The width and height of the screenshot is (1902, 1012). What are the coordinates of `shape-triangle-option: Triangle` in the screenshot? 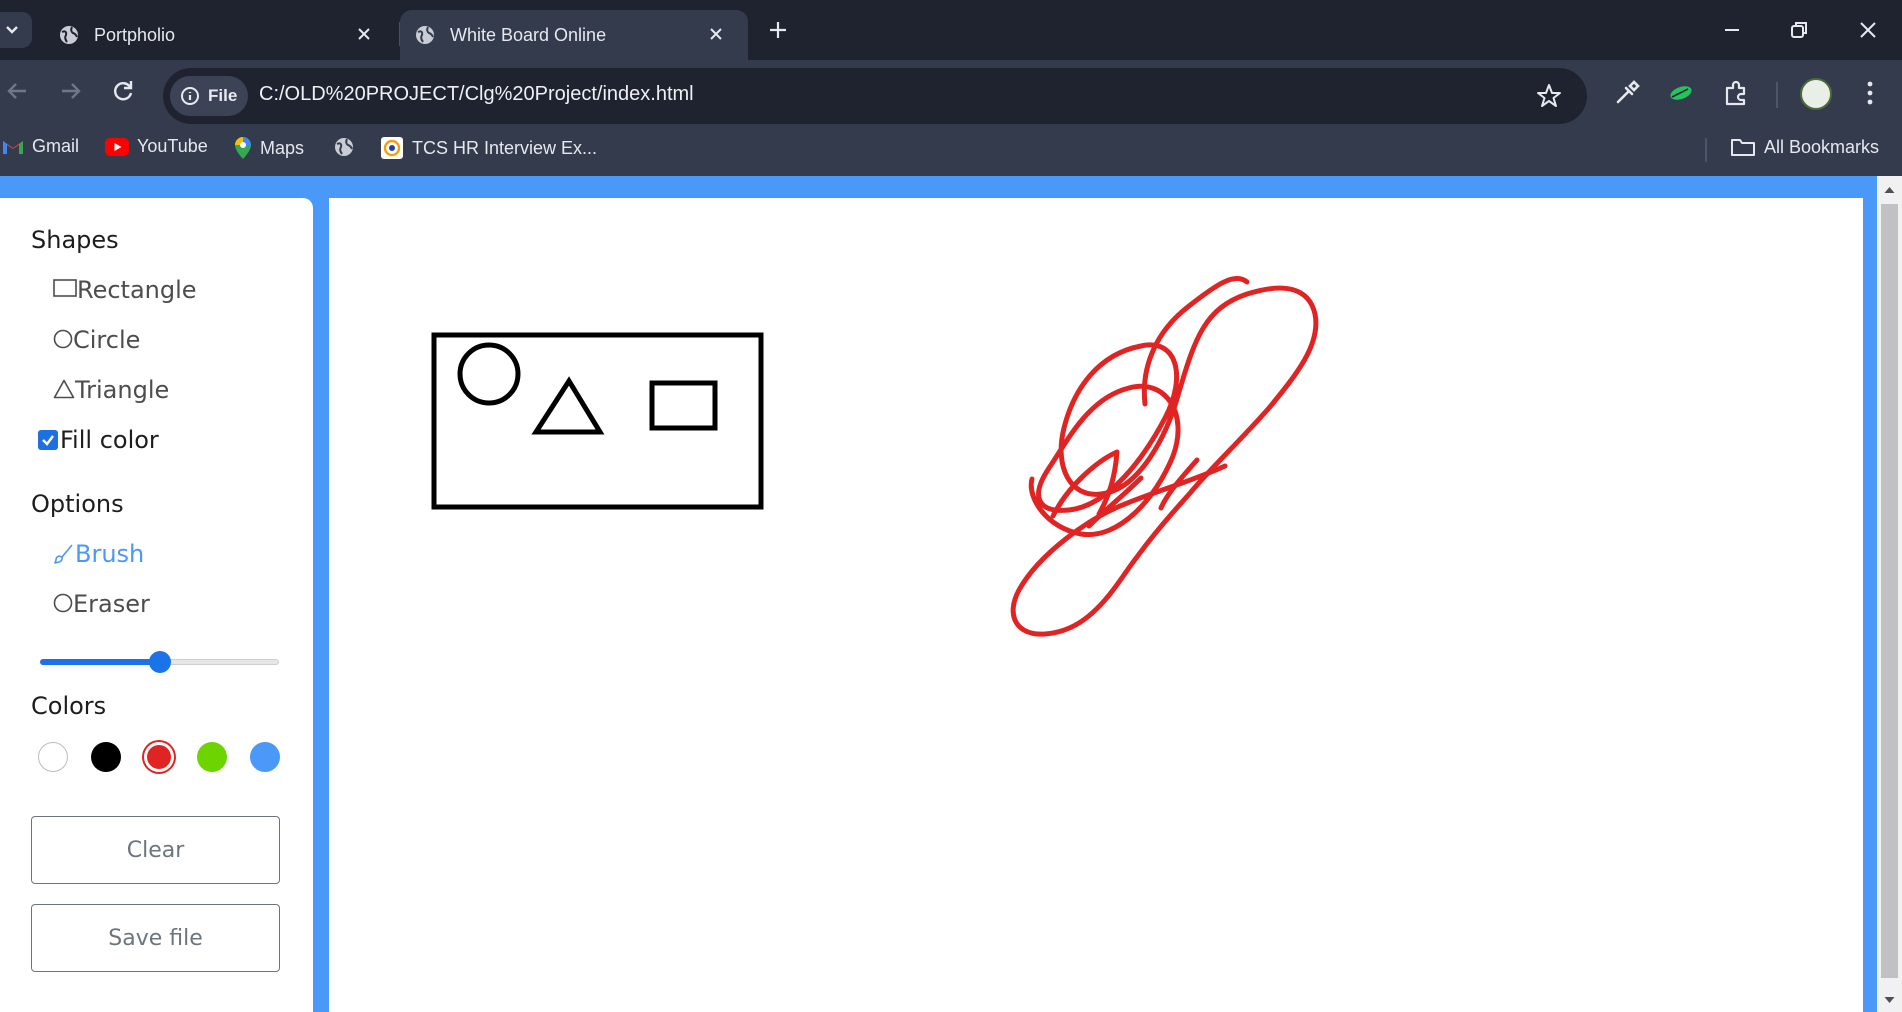 It's located at (111, 390).